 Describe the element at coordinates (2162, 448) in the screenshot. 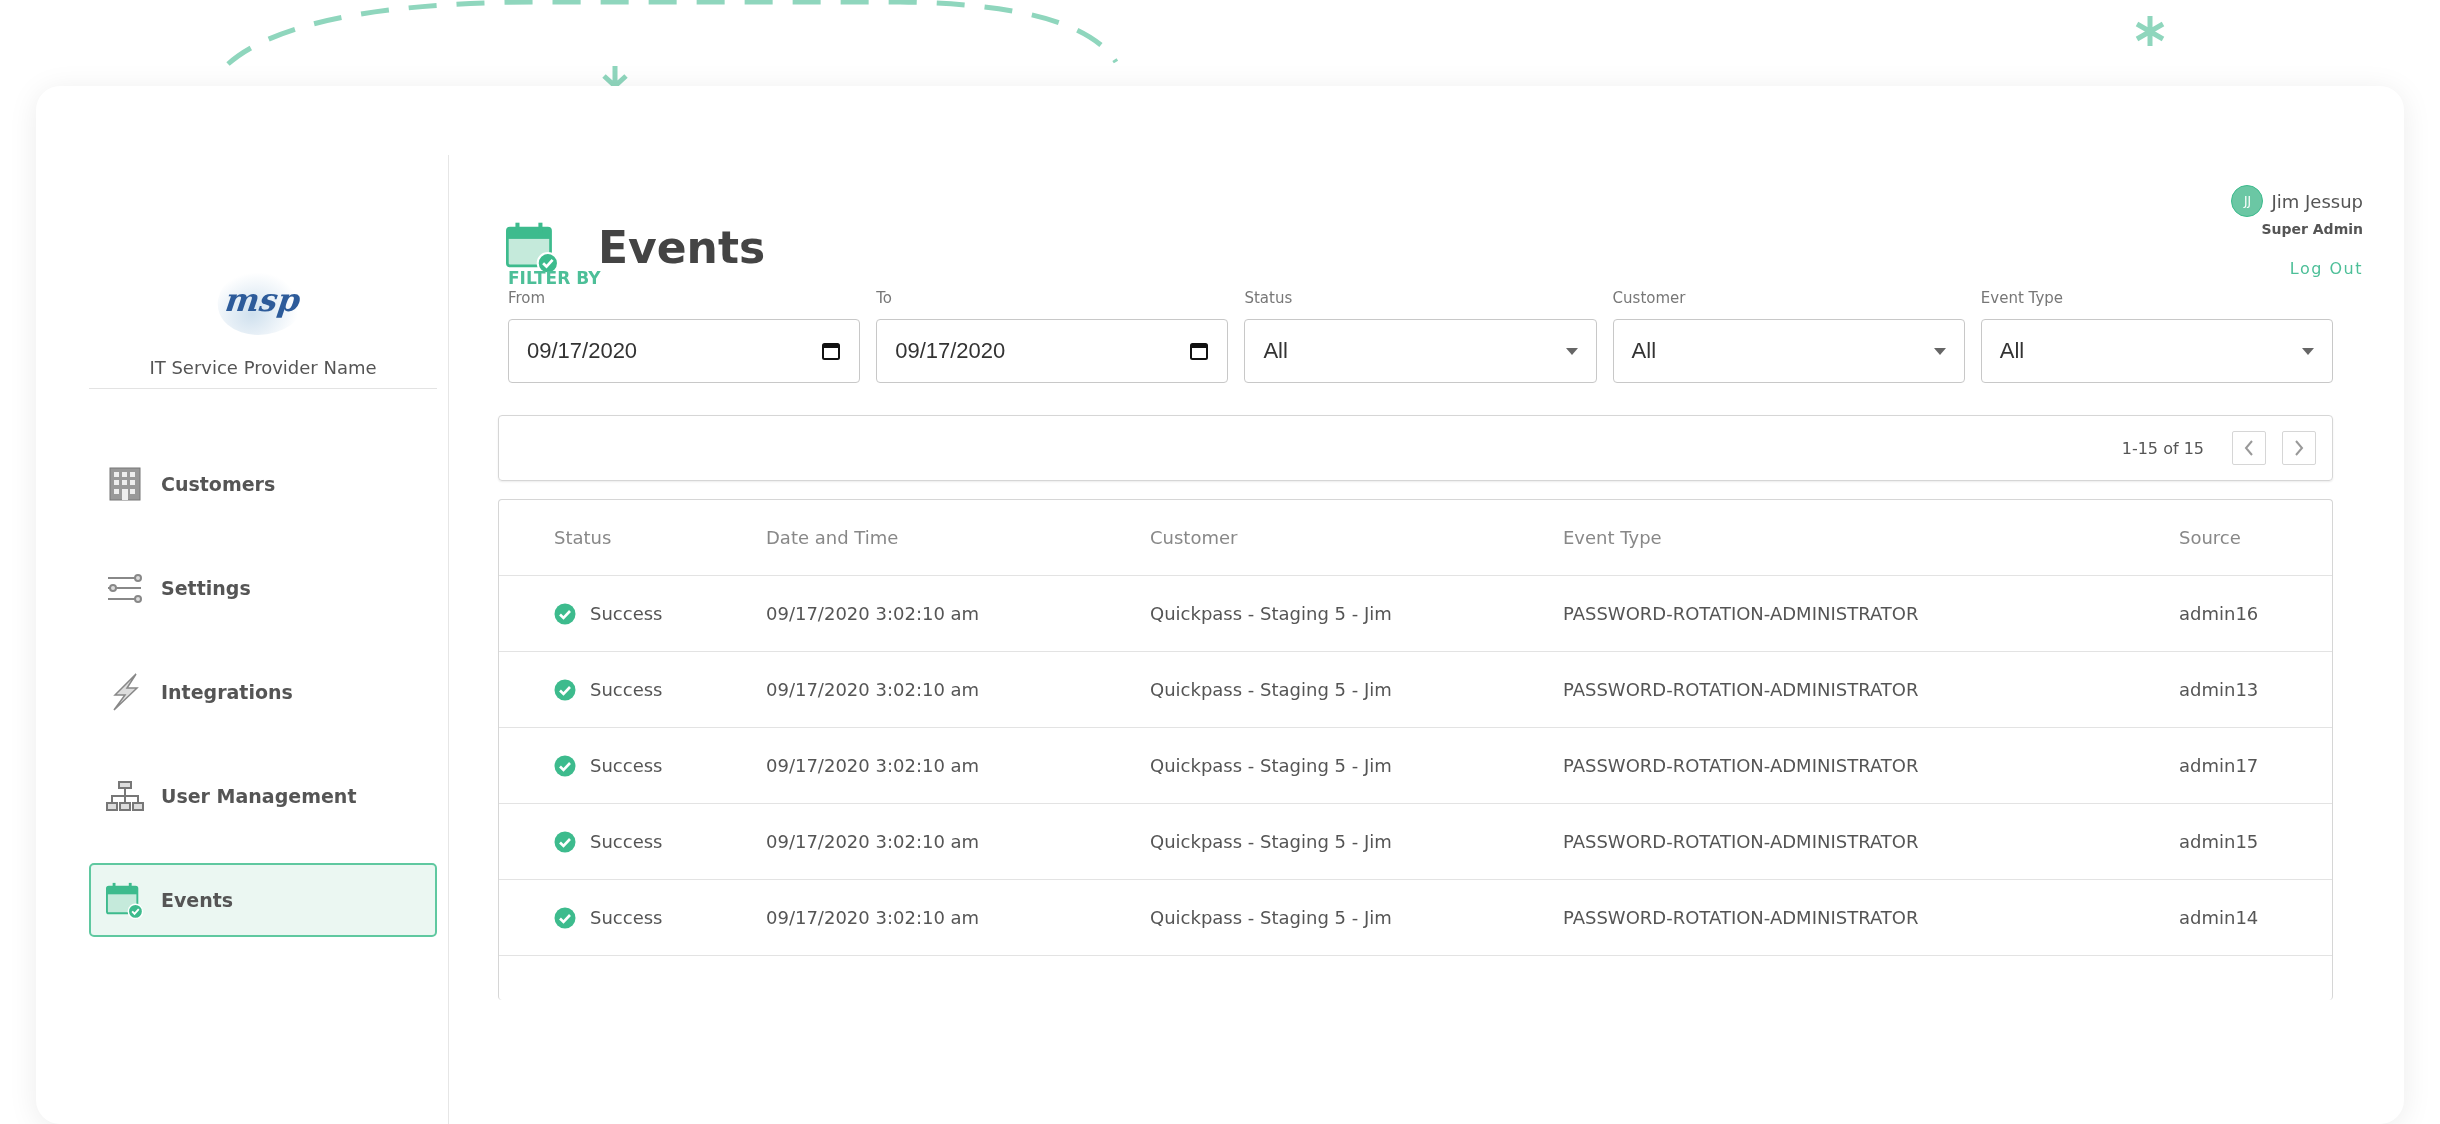

I see `pagination-range: 1-15 of 15` at that location.